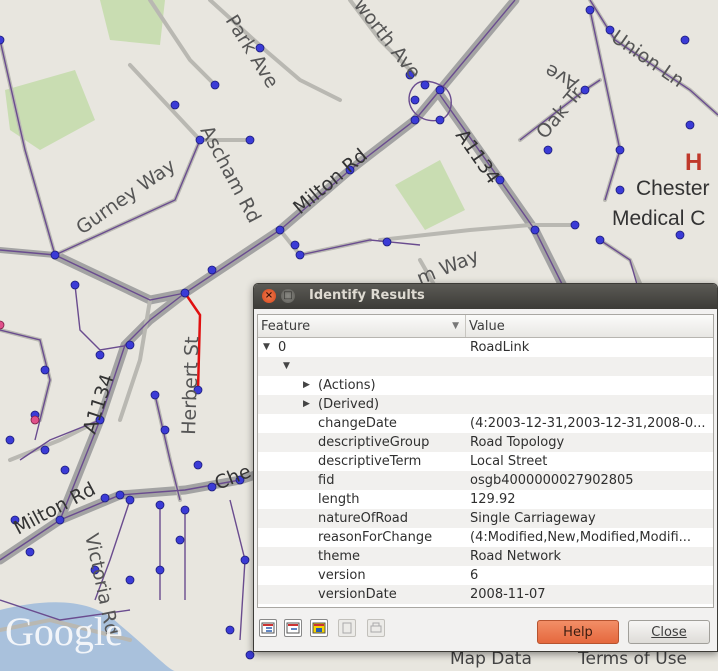 This screenshot has height=671, width=718. I want to click on tree-row-attribute: fid osgb4000000027902805, so click(485, 480).